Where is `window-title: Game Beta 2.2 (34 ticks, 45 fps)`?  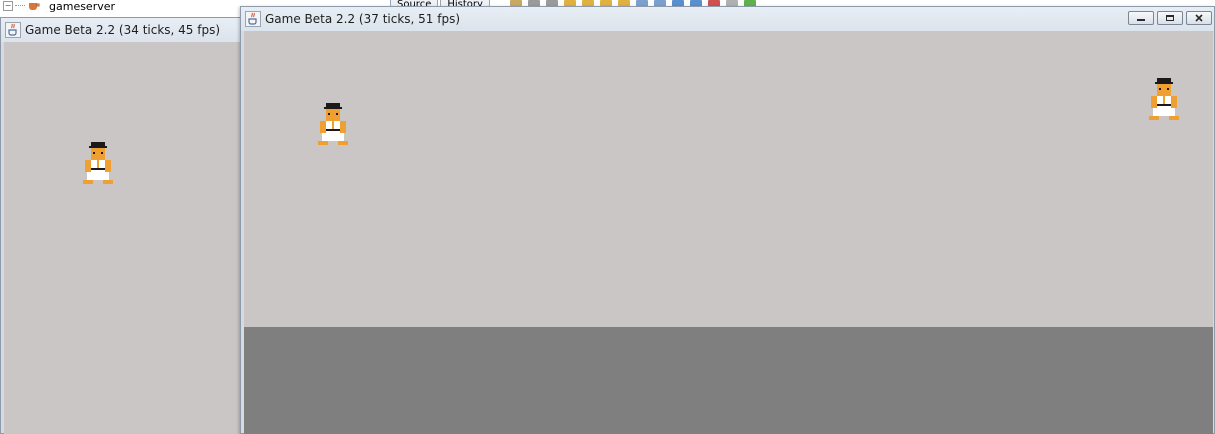 window-title: Game Beta 2.2 (34 ticks, 45 fps) is located at coordinates (123, 30).